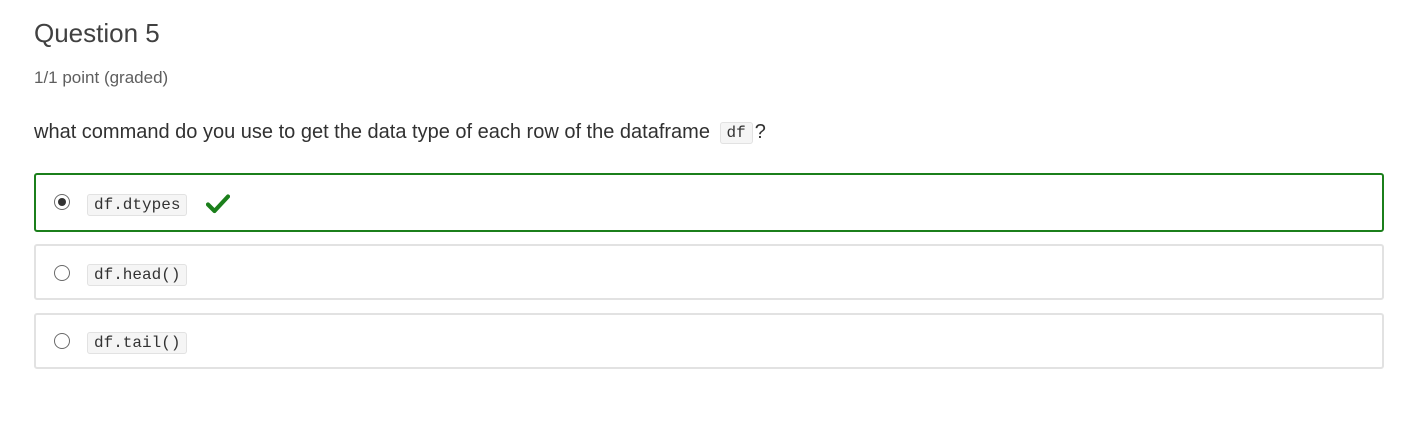  I want to click on choice-label-head: df.head(), so click(137, 275).